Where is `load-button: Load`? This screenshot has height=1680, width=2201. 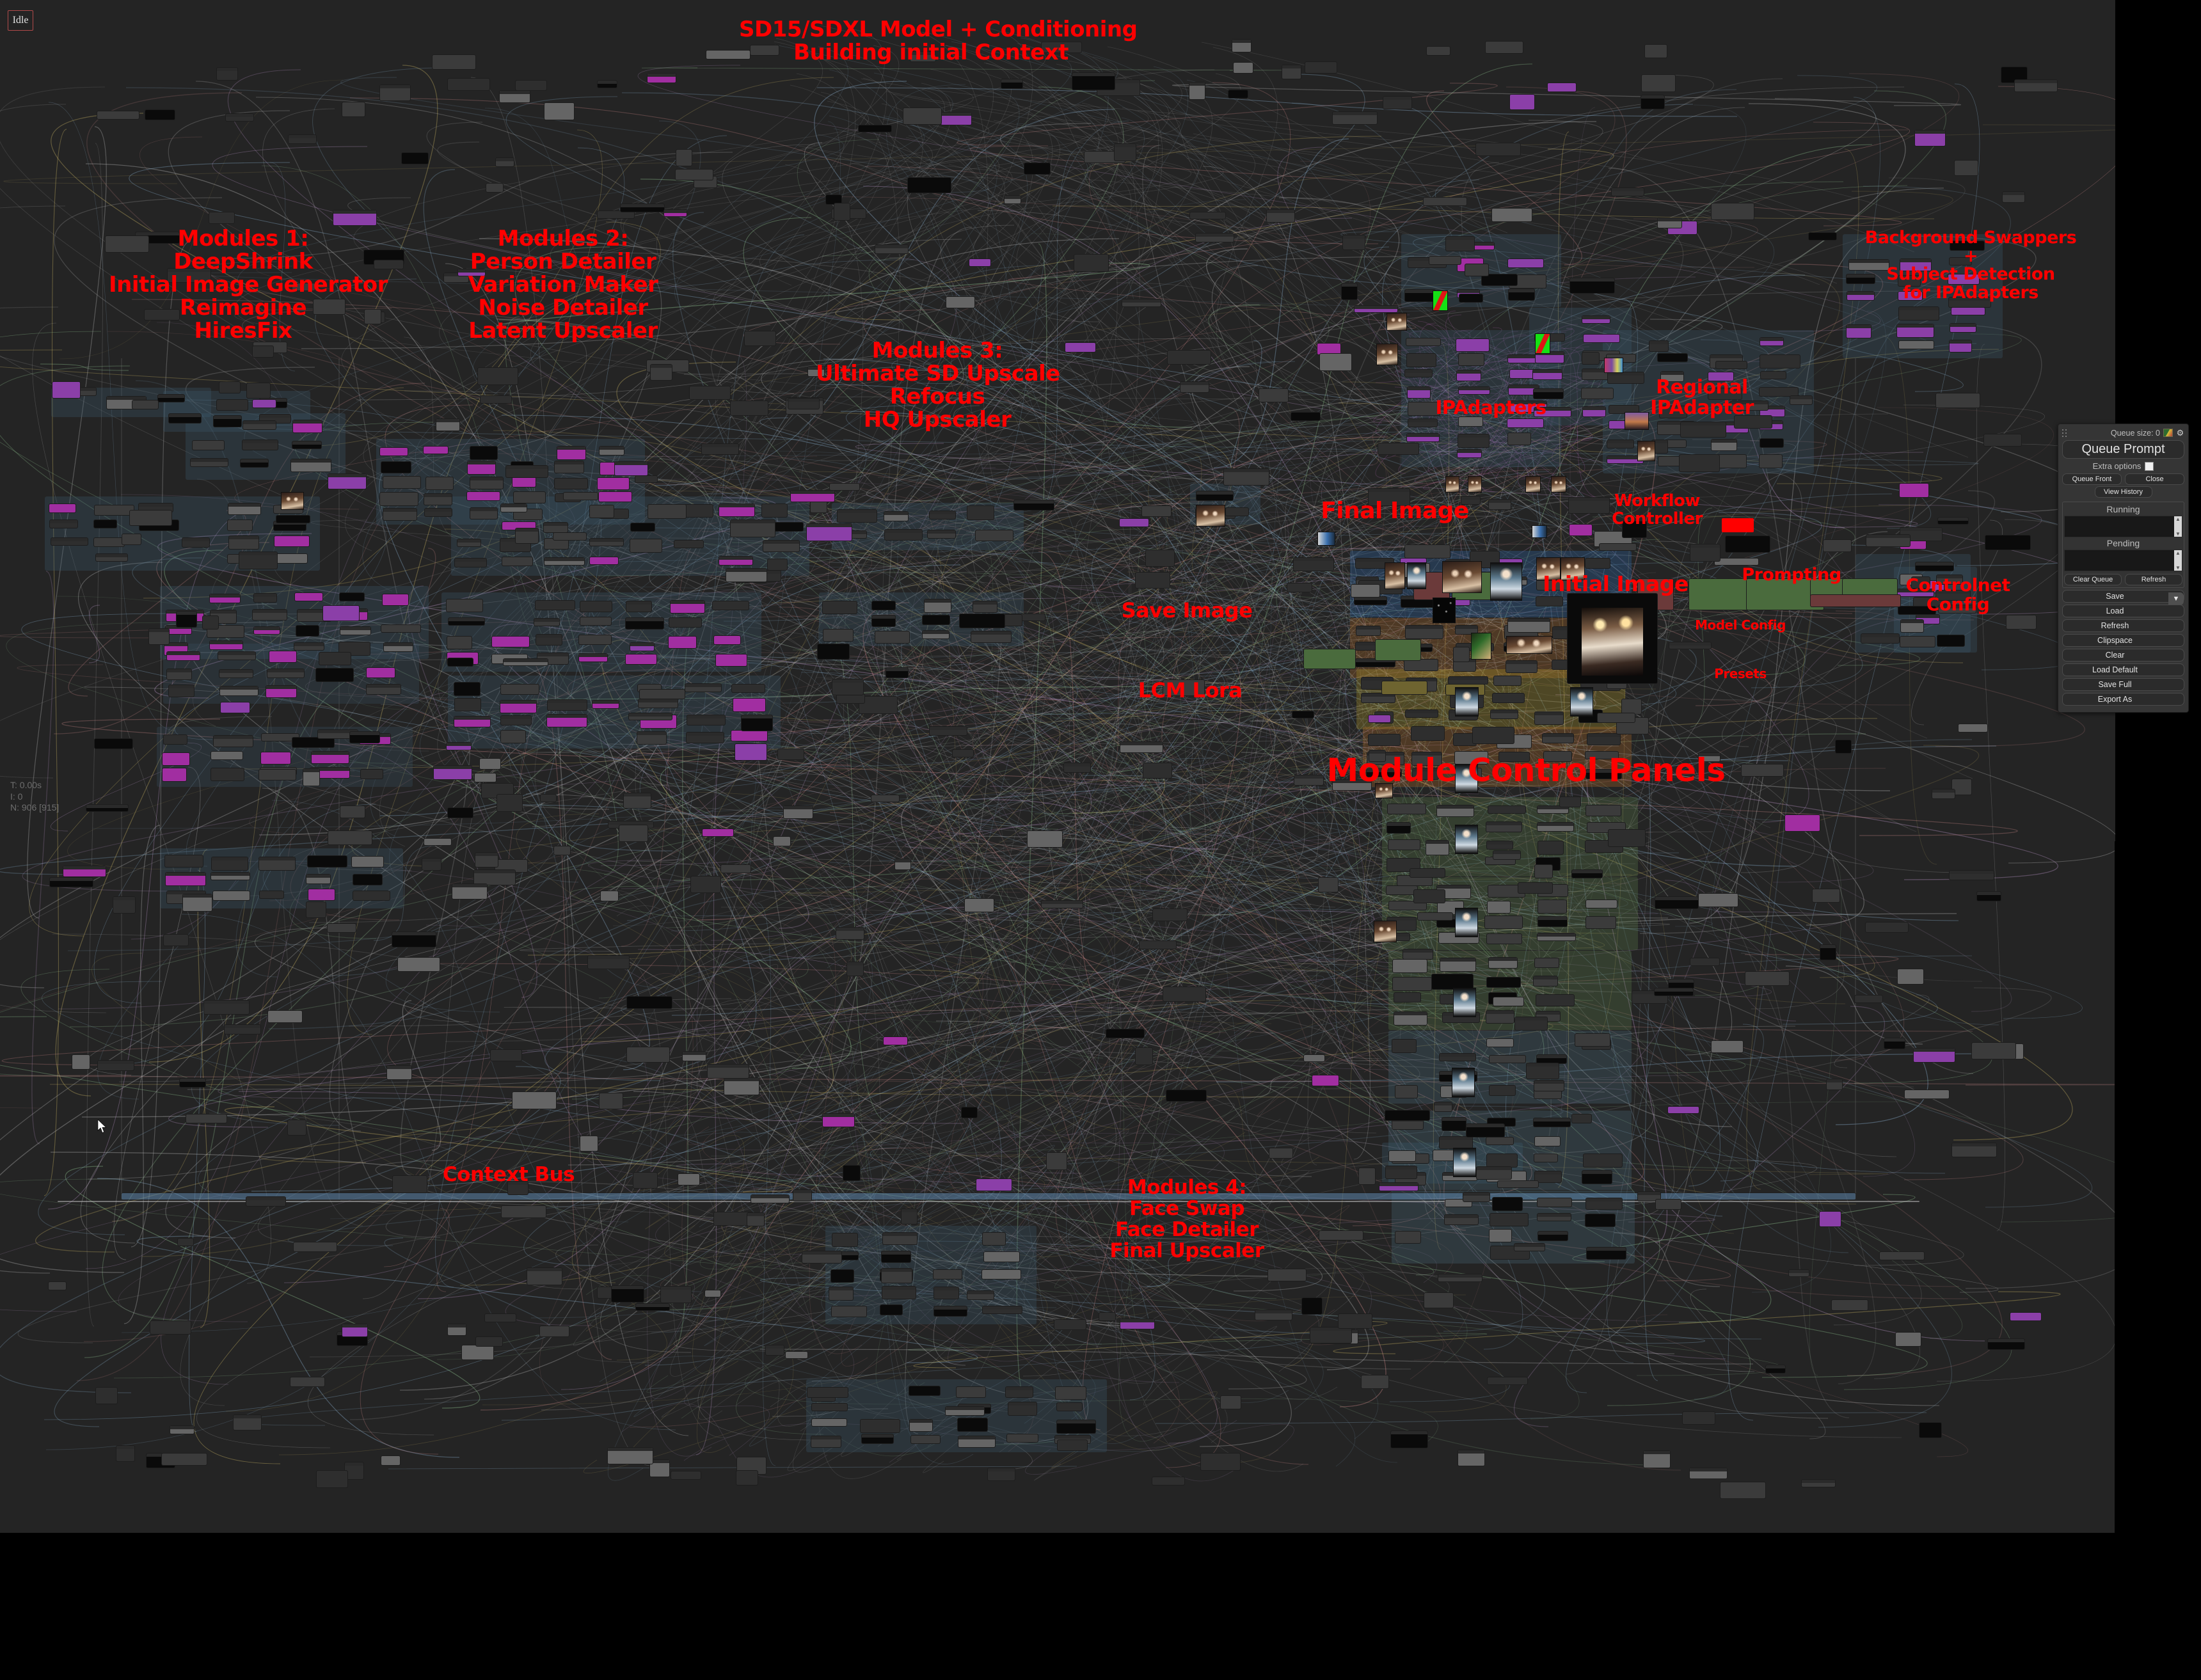
load-button: Load is located at coordinates (2123, 611).